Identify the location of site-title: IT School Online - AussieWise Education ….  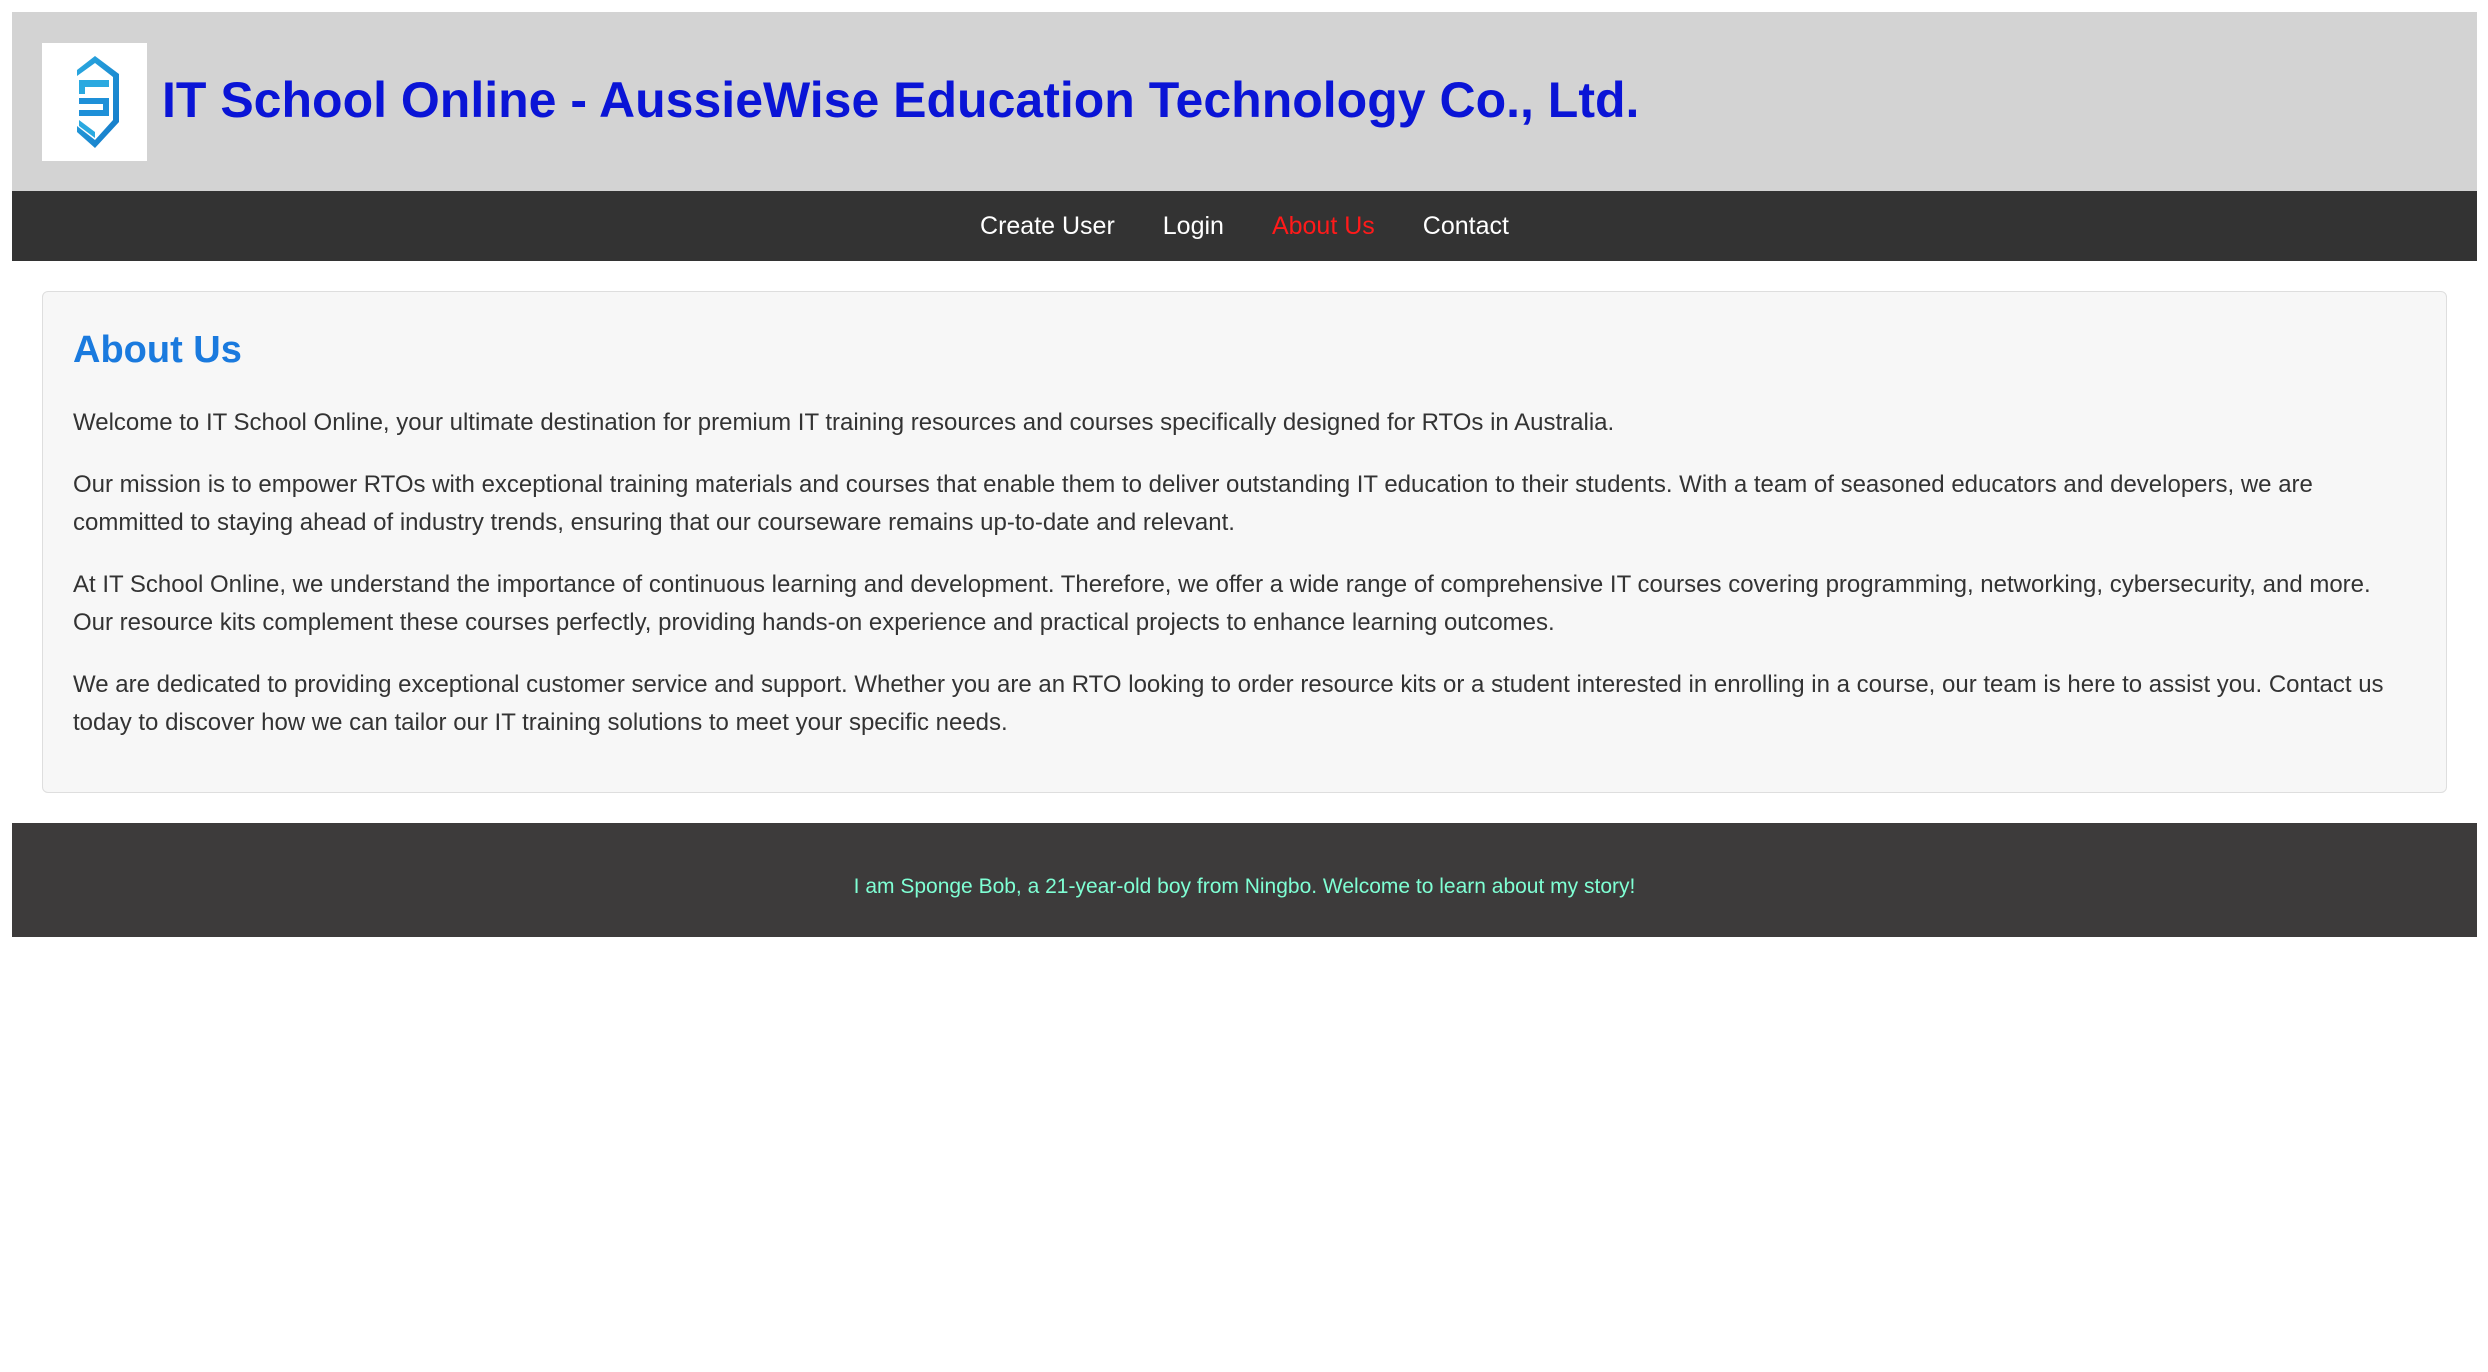
(901, 100).